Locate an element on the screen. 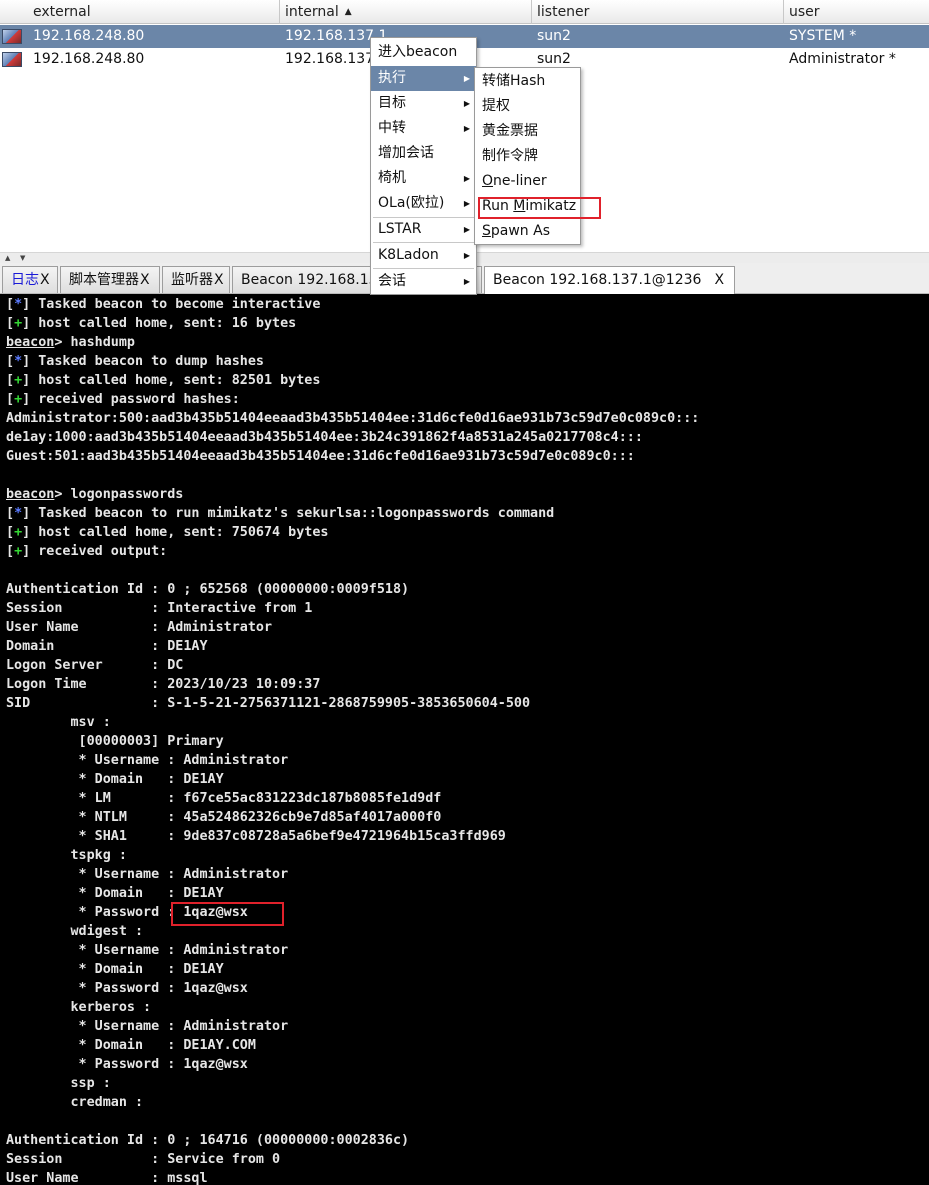  menu-item-spawn-as: Spawn As is located at coordinates (527, 231).